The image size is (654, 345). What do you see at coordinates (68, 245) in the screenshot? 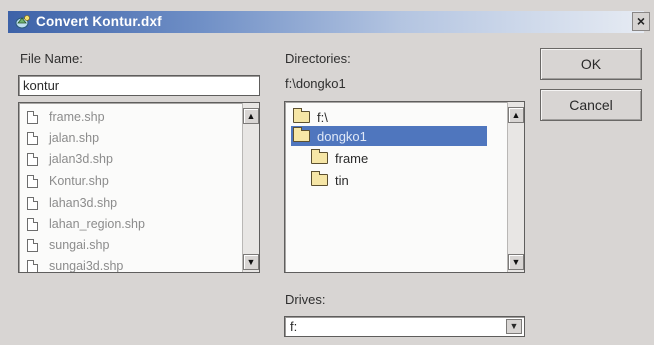
I see `file-item: sungai.shp` at bounding box center [68, 245].